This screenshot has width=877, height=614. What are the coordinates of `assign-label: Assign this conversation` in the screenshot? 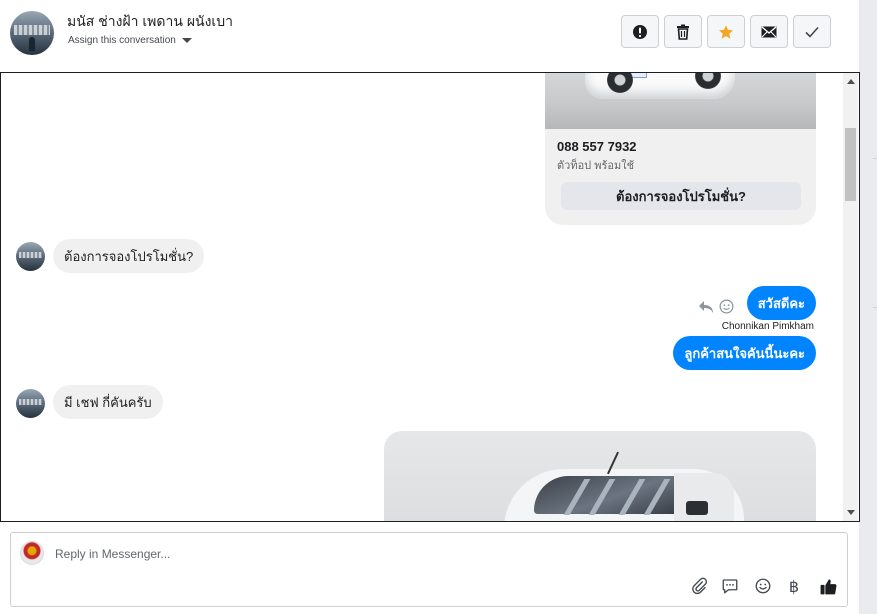 It's located at (122, 40).